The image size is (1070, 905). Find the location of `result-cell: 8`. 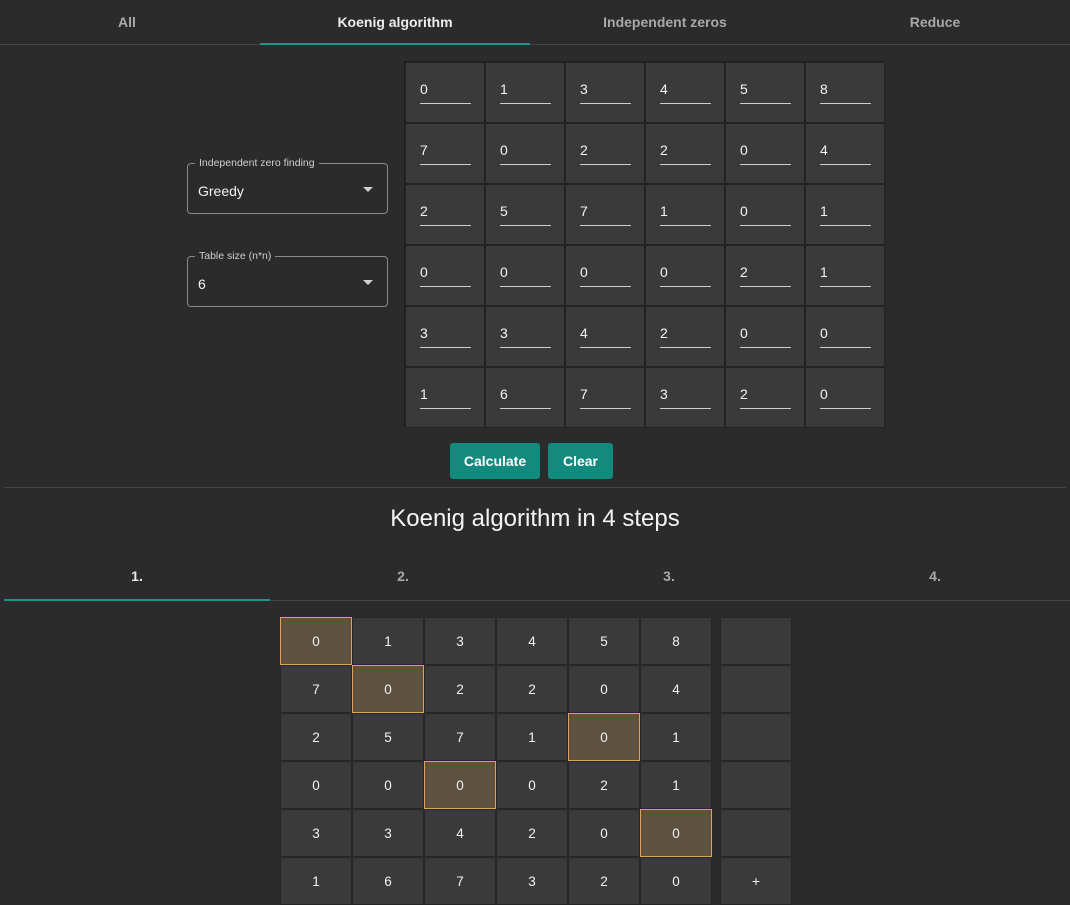

result-cell: 8 is located at coordinates (676, 641).